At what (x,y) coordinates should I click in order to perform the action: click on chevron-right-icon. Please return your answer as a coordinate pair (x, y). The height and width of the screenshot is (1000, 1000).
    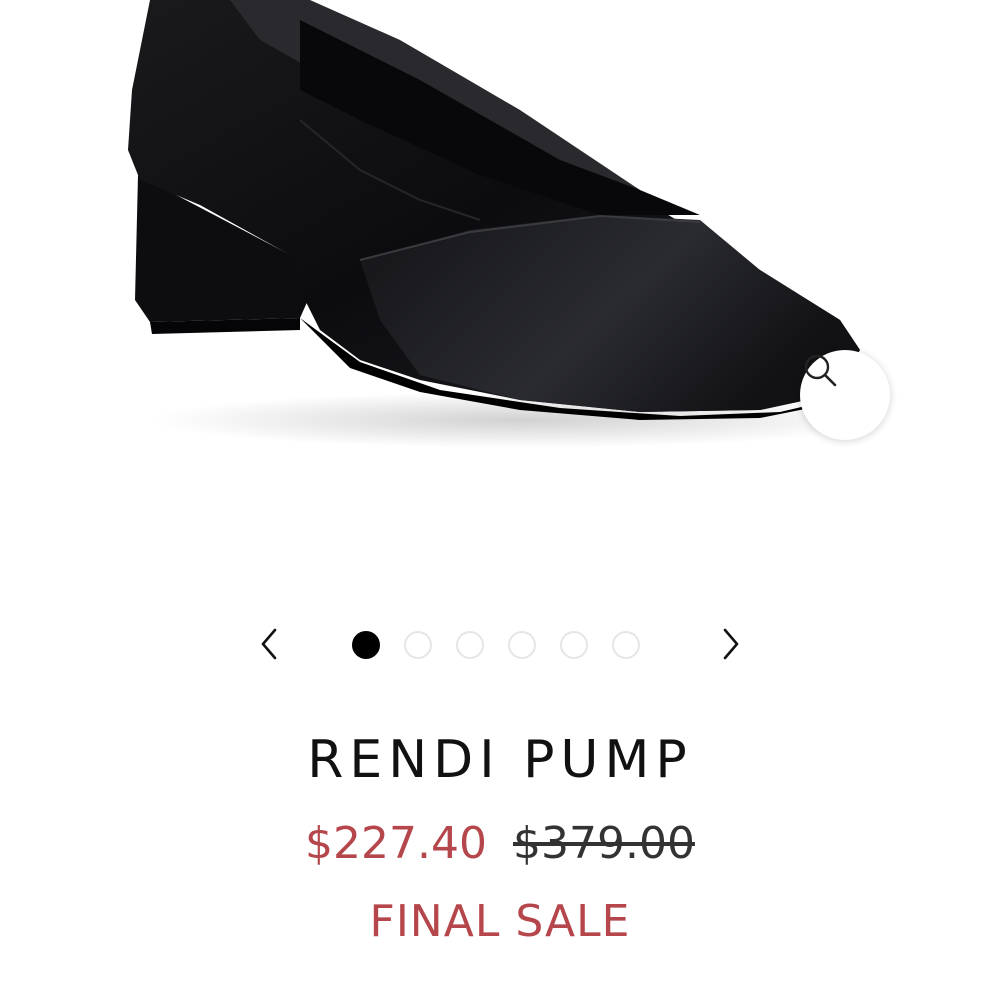
    Looking at the image, I should click on (731, 644).